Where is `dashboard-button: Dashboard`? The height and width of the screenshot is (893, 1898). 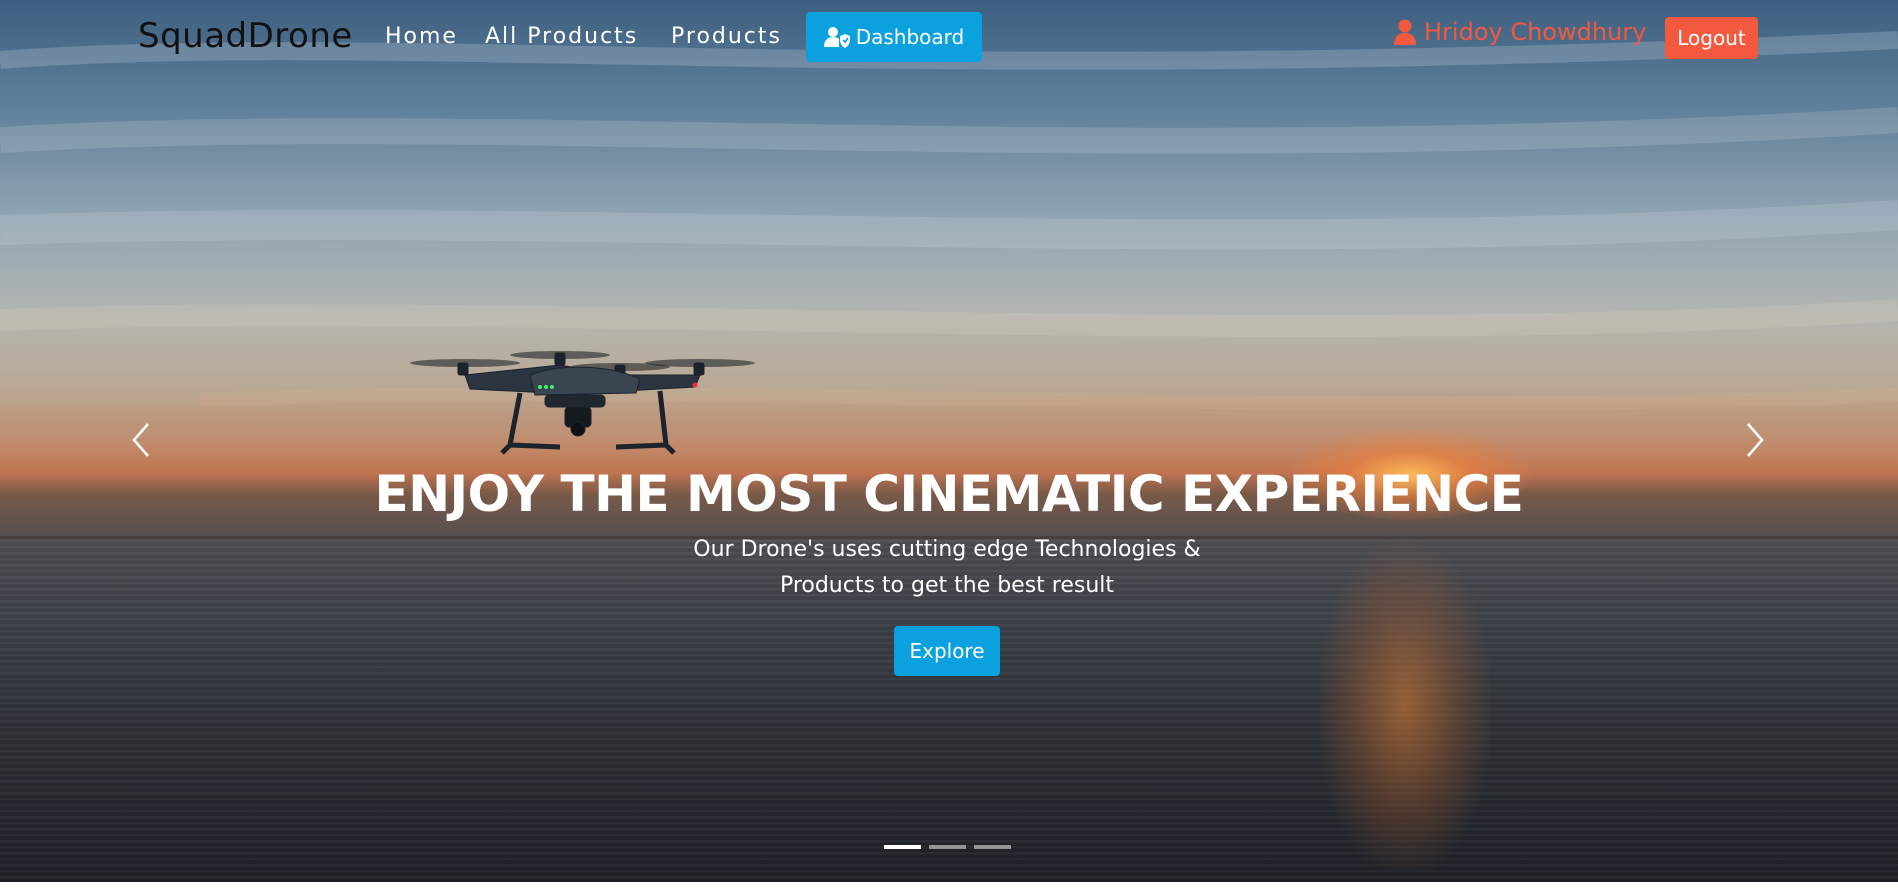
dashboard-button: Dashboard is located at coordinates (894, 37).